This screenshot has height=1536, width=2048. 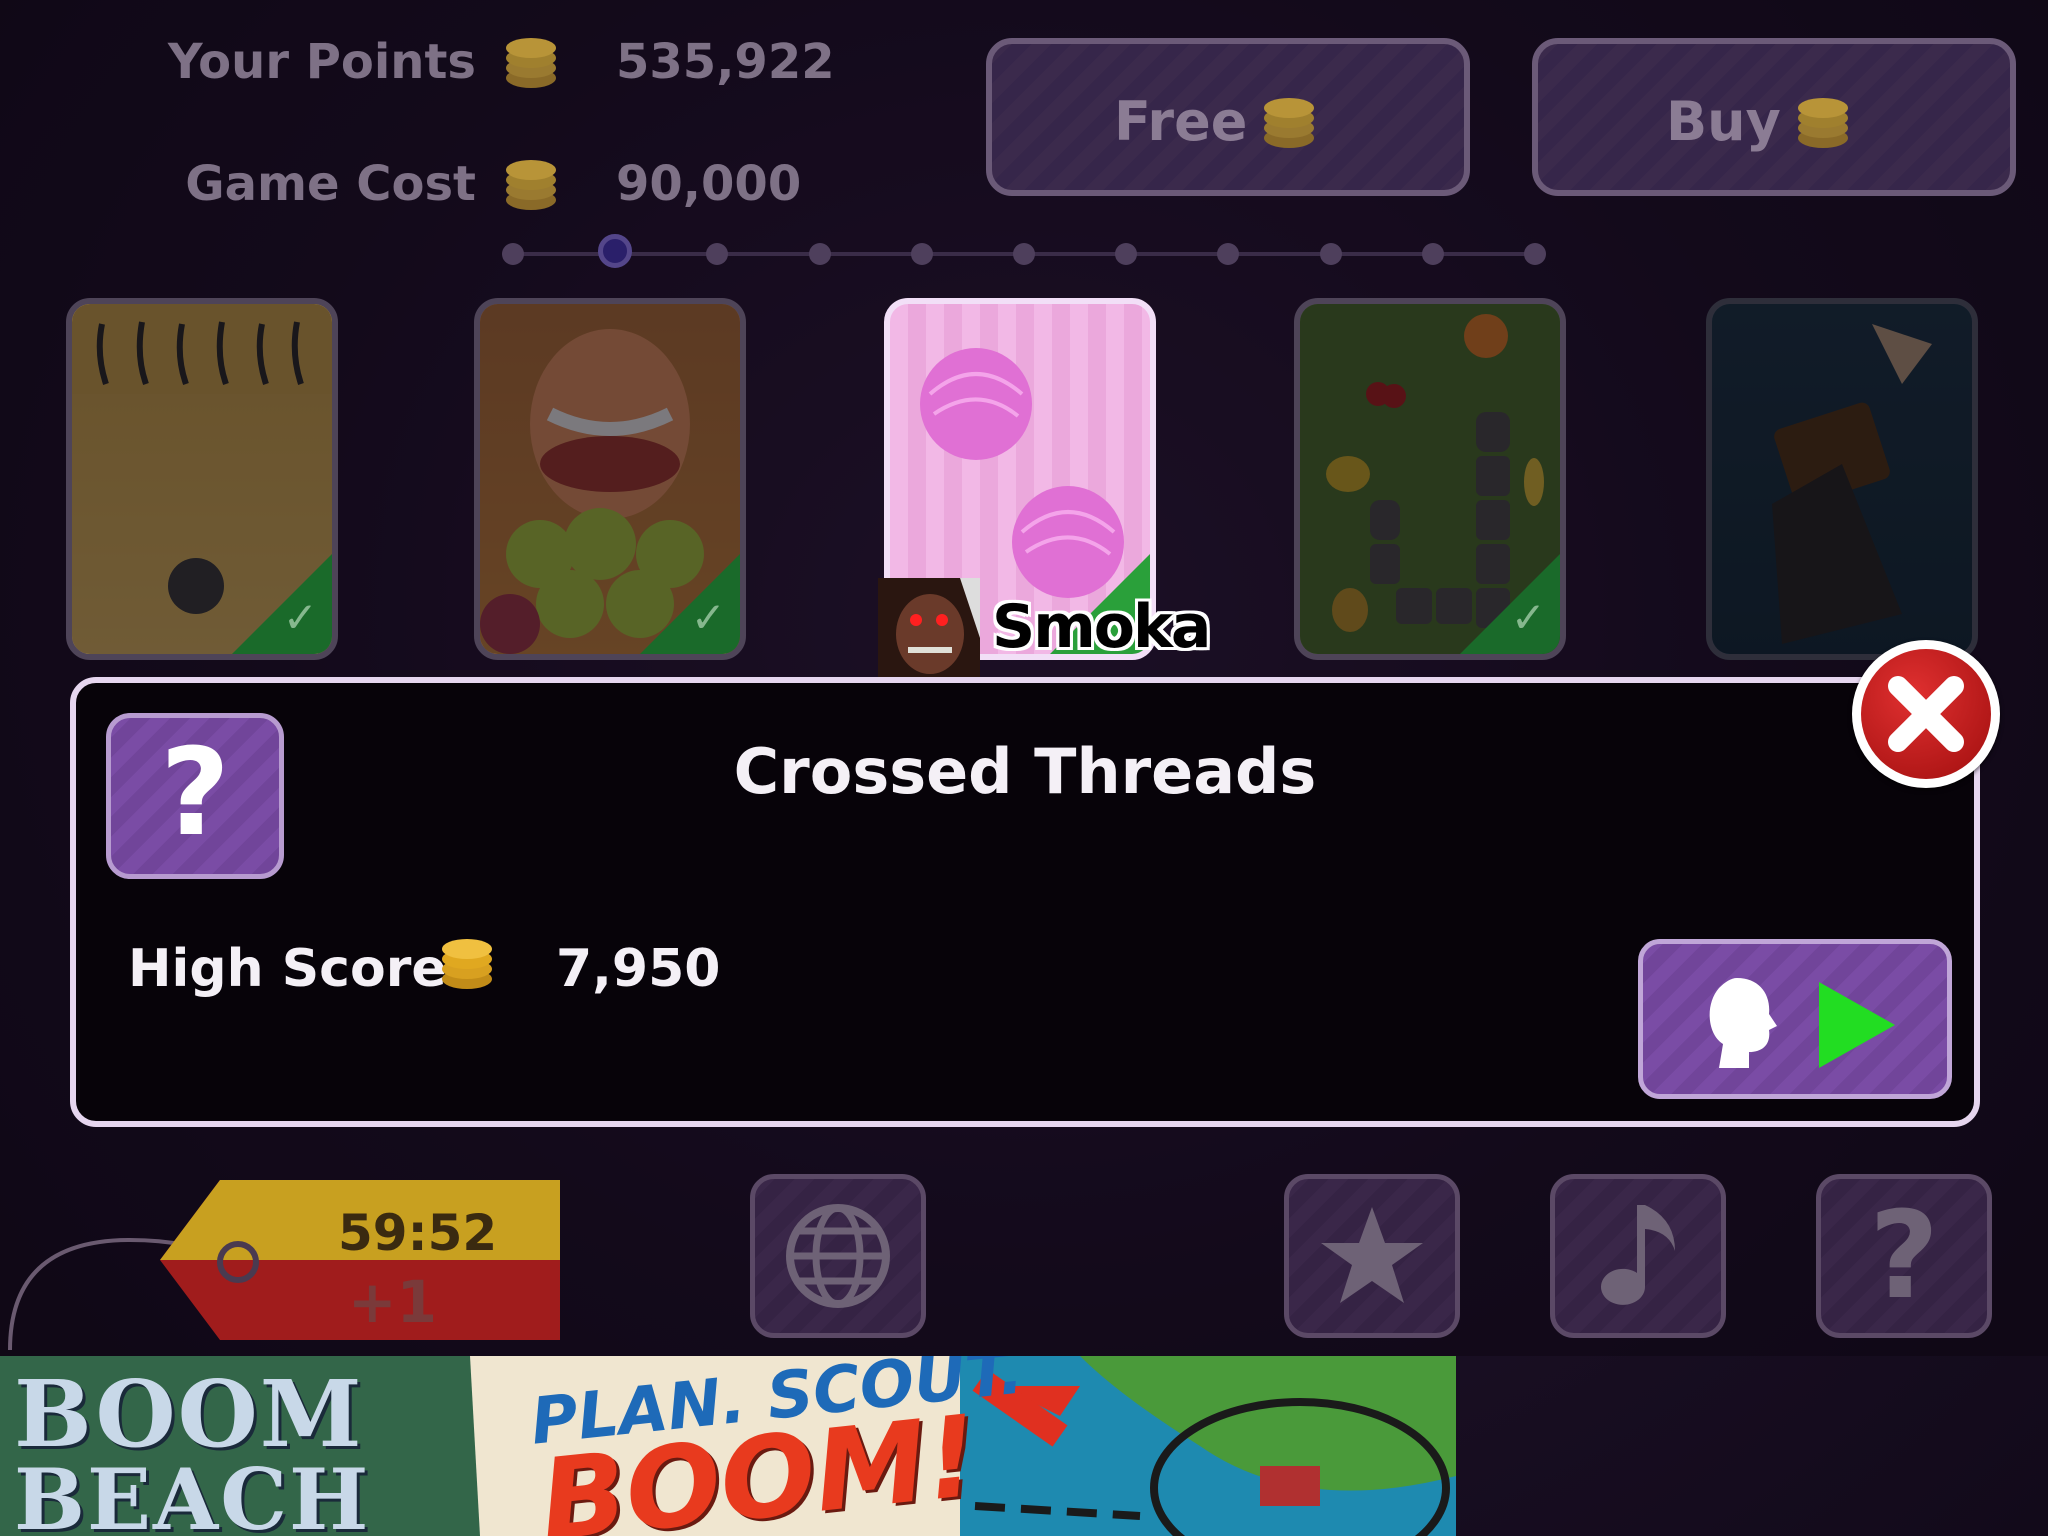 I want to click on globe-icon, so click(x=838, y=1256).